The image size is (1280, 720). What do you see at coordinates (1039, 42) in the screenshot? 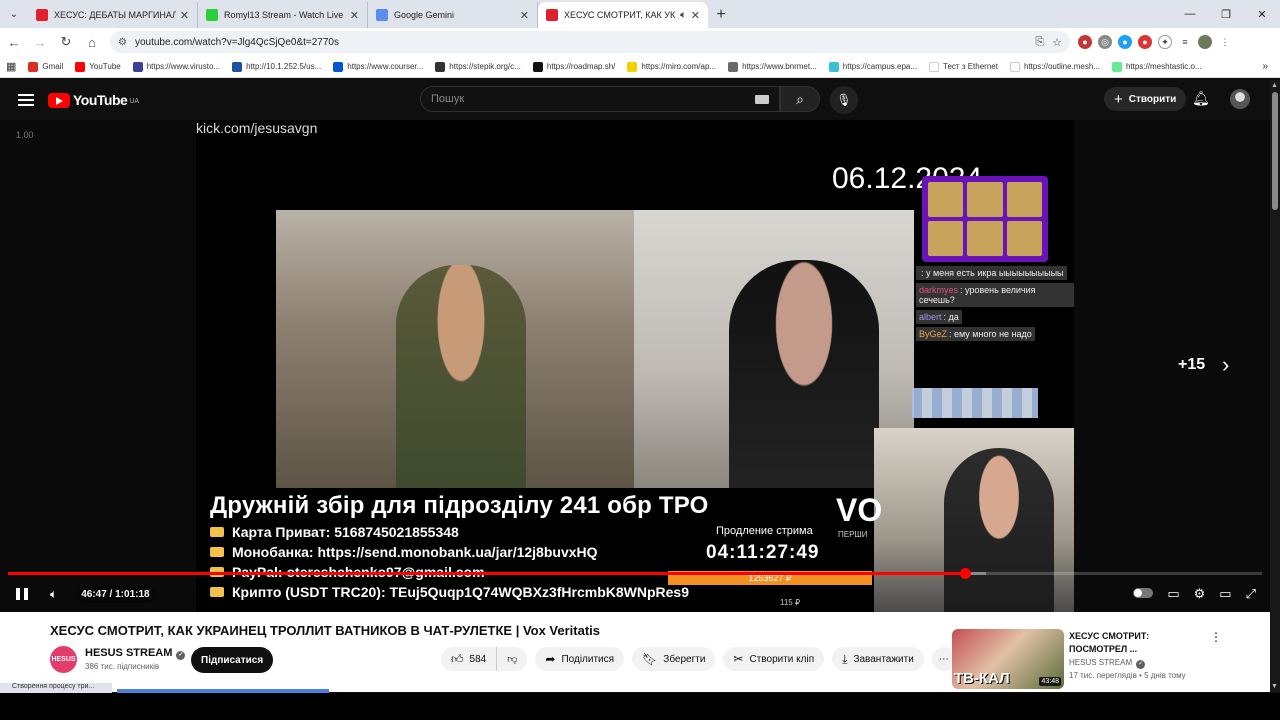
I see `install-app-icon: ⎘` at bounding box center [1039, 42].